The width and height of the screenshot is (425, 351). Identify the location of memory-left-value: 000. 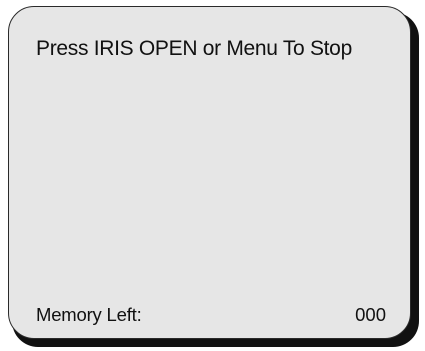
(370, 314).